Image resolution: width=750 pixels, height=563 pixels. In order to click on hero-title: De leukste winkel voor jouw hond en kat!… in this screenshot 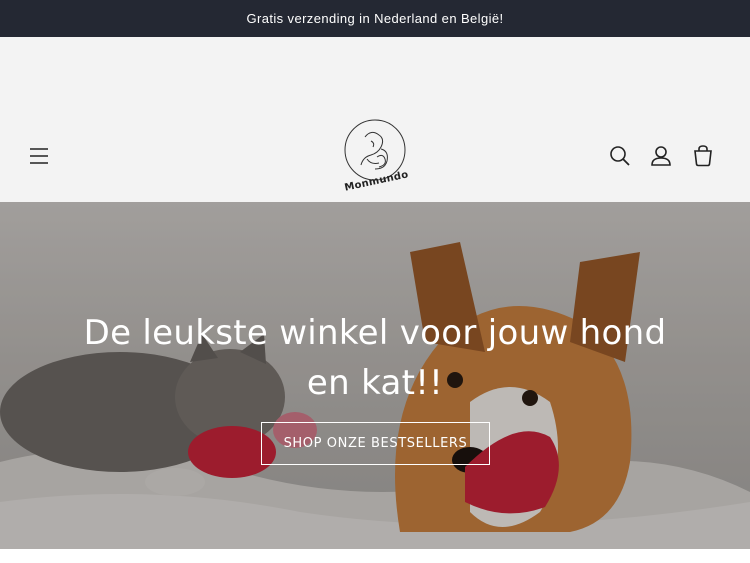, I will do `click(375, 358)`.